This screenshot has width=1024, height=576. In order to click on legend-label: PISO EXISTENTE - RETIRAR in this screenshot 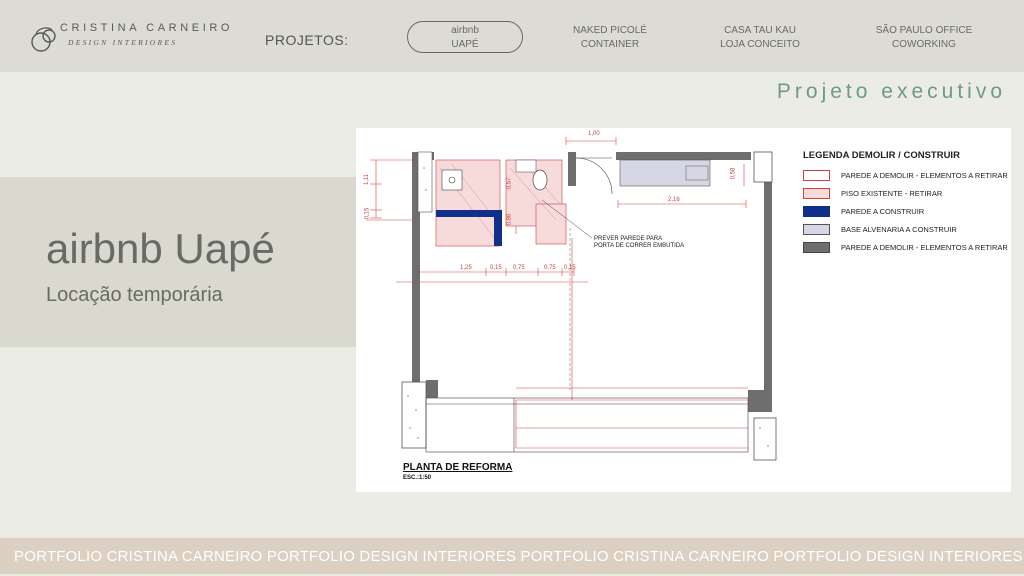, I will do `click(892, 193)`.